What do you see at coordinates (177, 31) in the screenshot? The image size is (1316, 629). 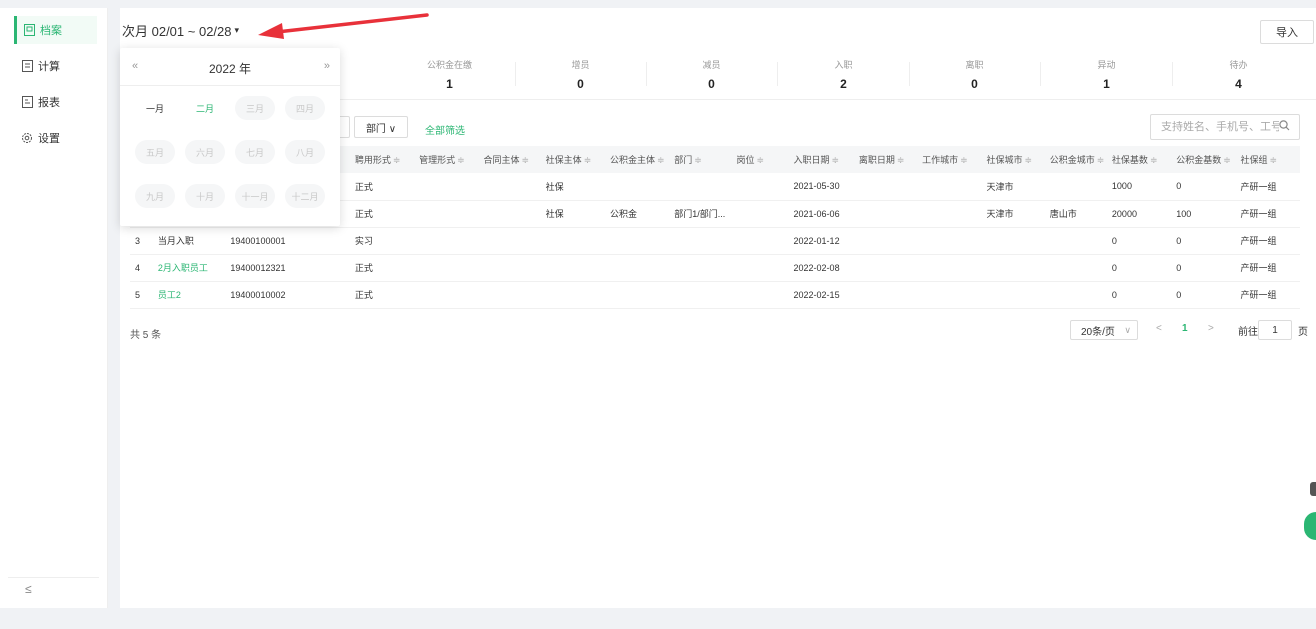 I see `period-label: 次月 02/01 ~ 02/28` at bounding box center [177, 31].